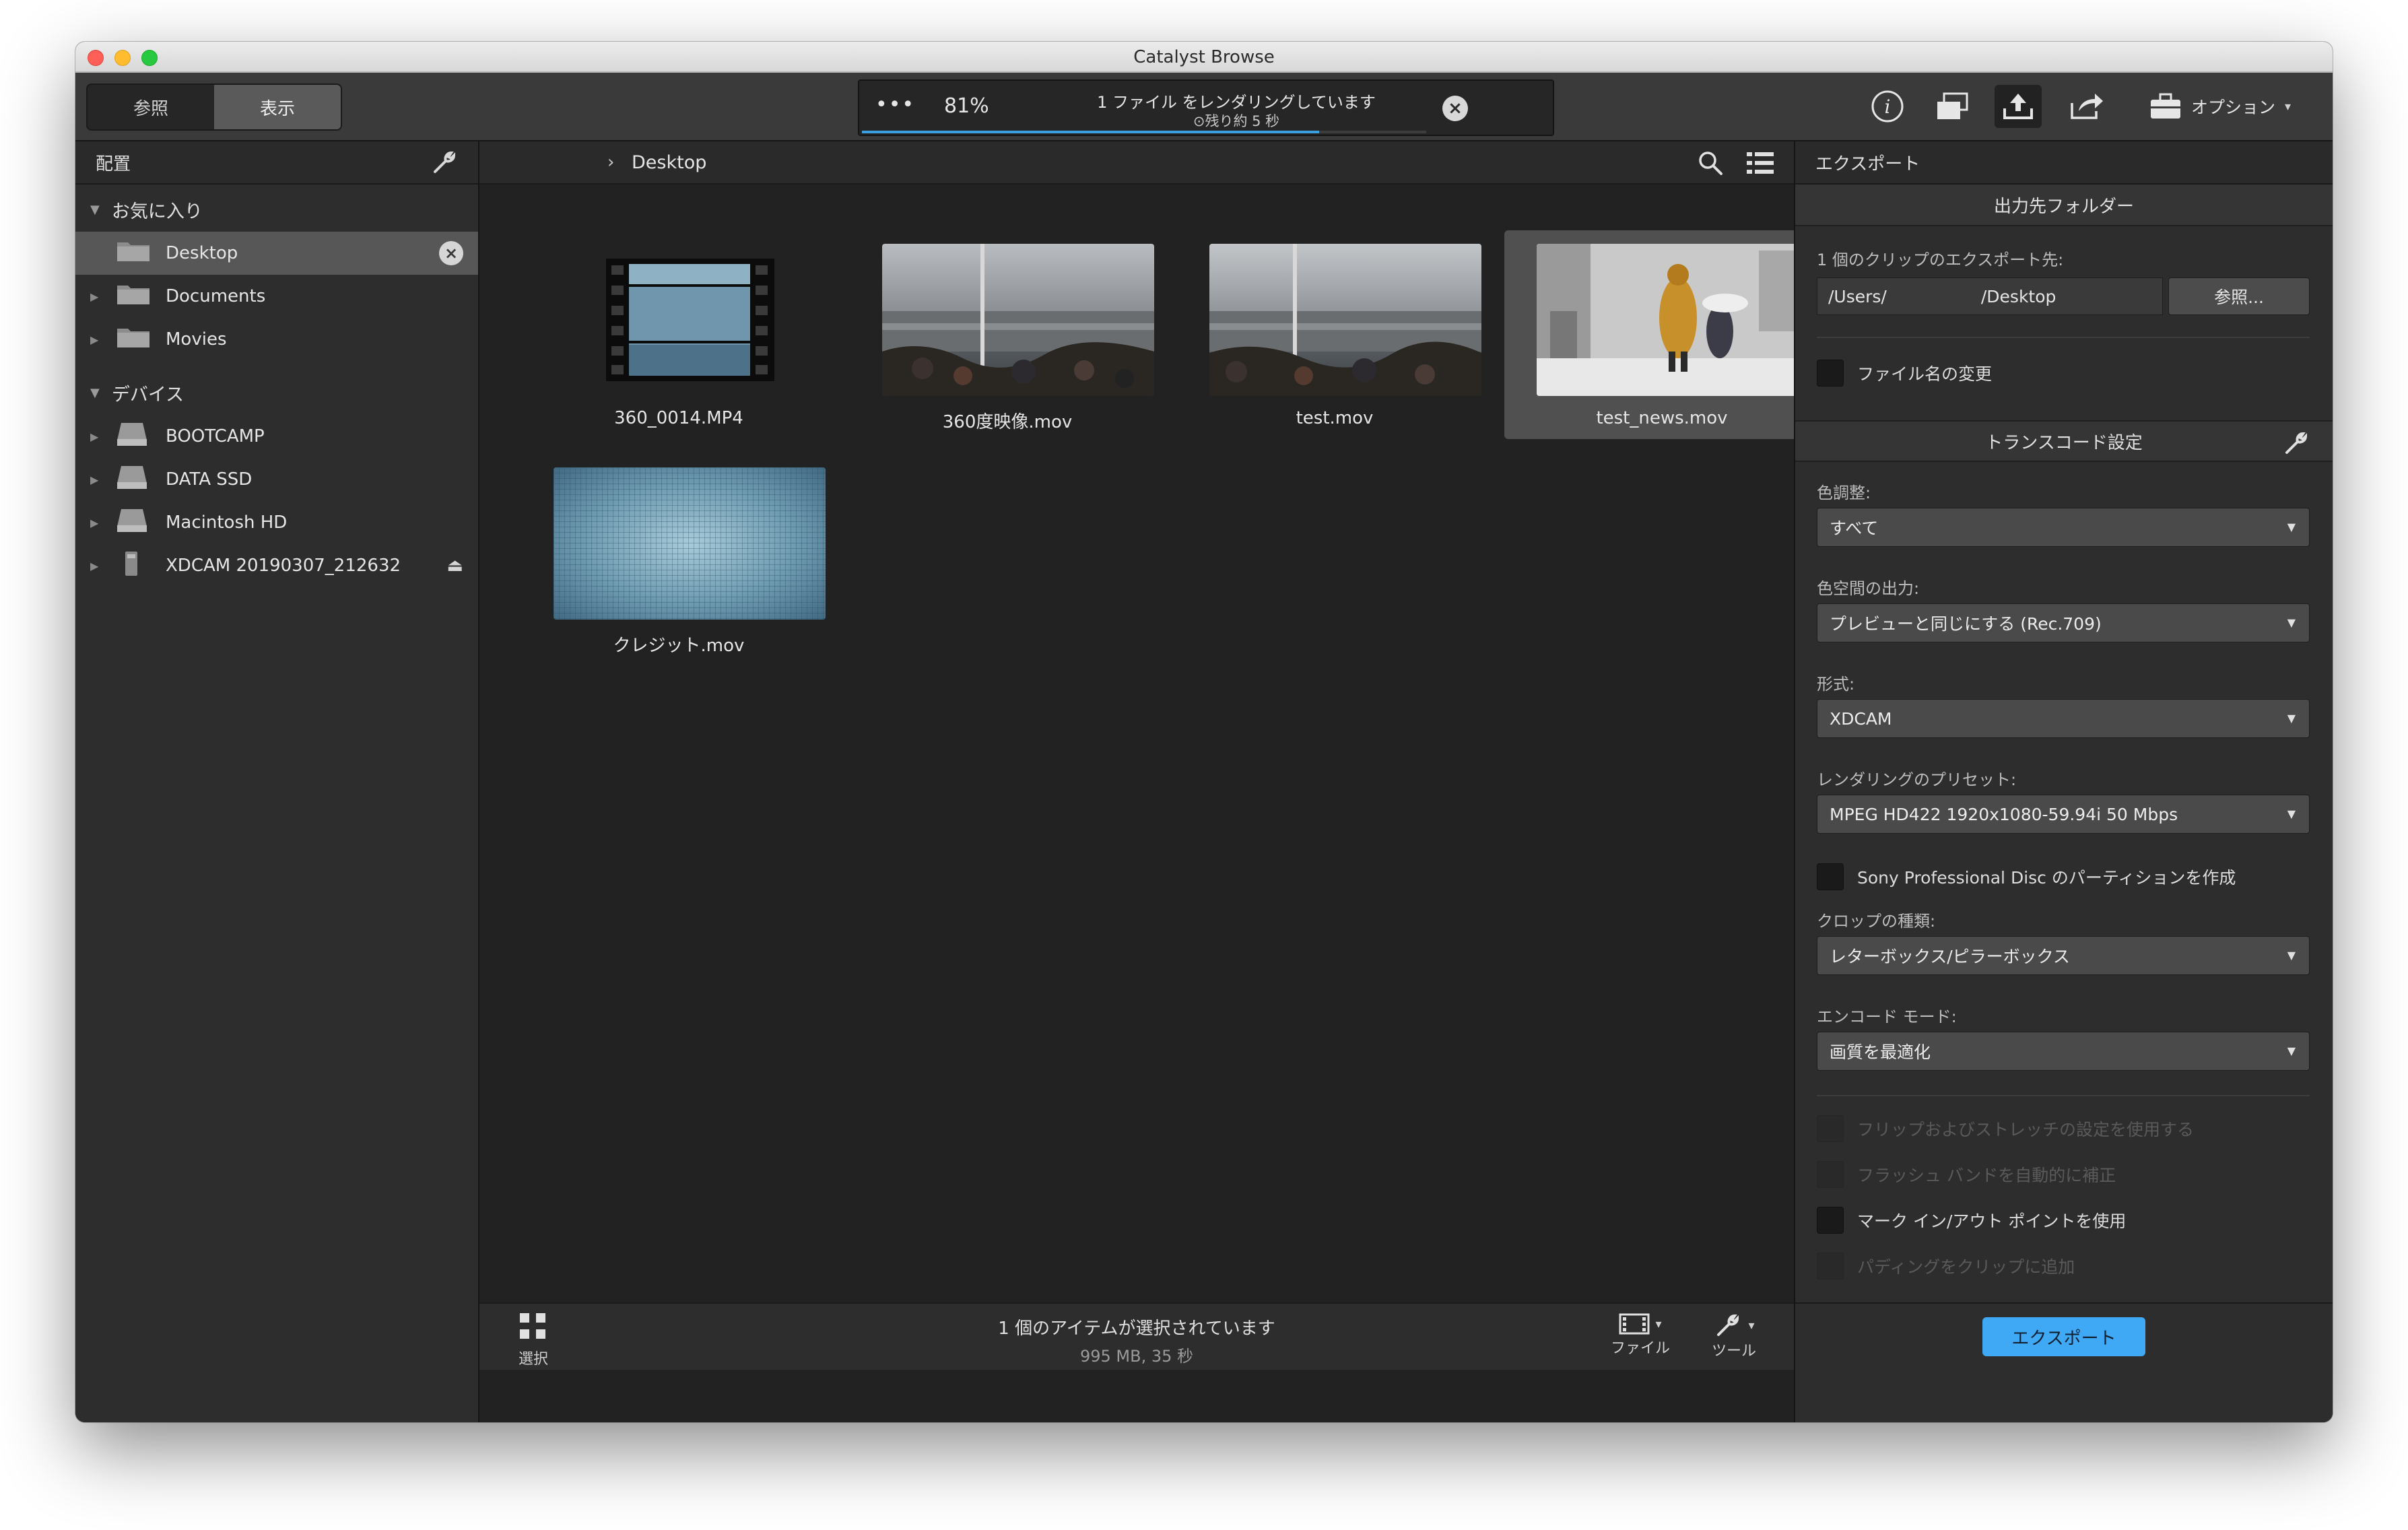  I want to click on sidebar-item-label: DATA SSD, so click(209, 479).